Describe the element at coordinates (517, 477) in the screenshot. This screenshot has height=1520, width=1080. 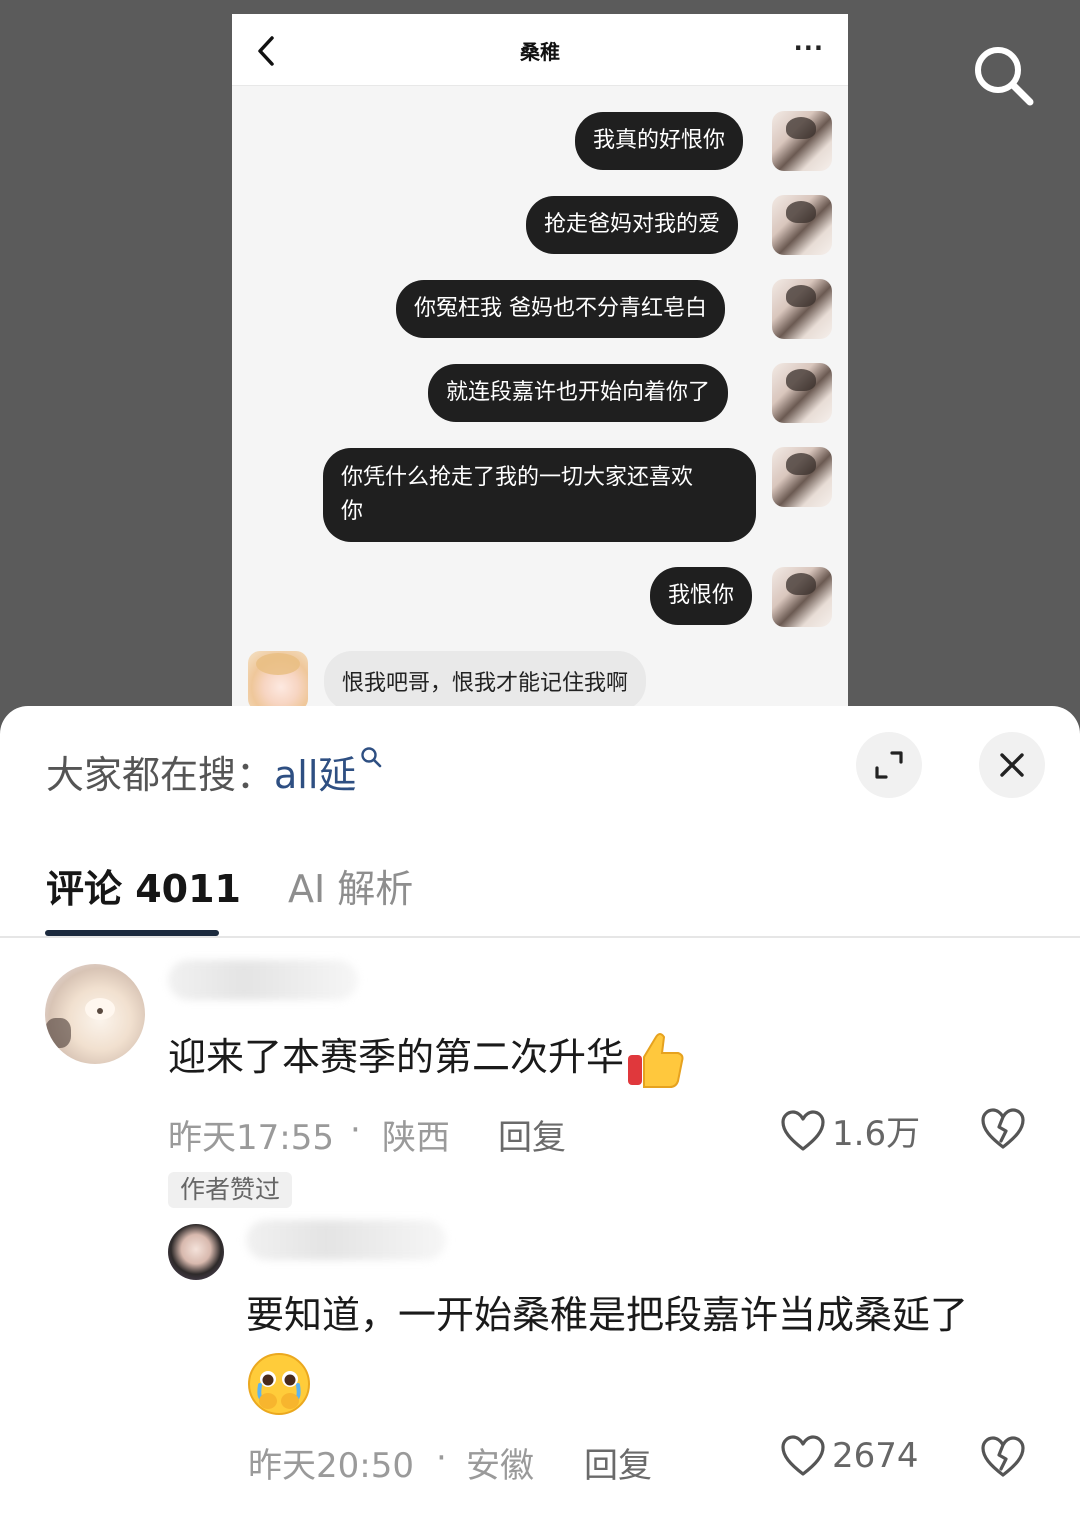
I see `chat-bubble-line: 你凭什么抢走了我的一切大家还喜欢` at that location.